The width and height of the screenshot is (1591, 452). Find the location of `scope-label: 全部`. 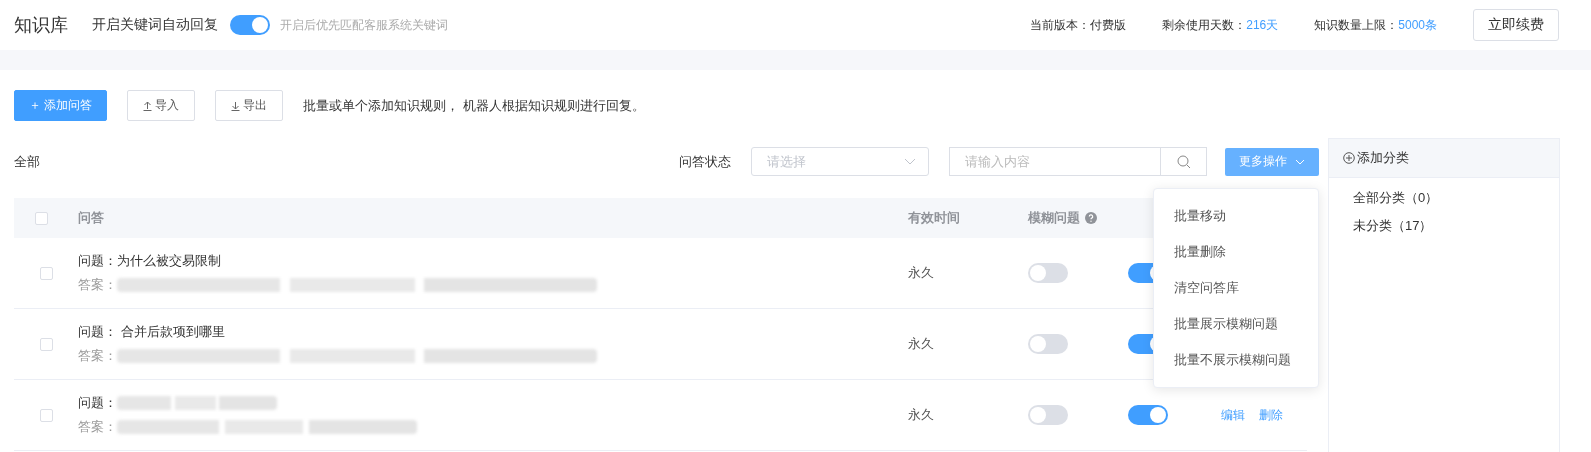

scope-label: 全部 is located at coordinates (27, 161).